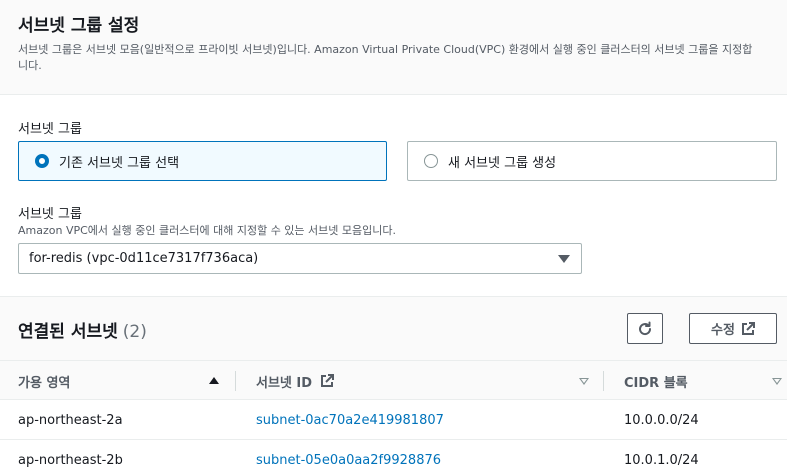 This screenshot has height=476, width=787. I want to click on radio-existing-label: 기존 서브넷 그룹 선택, so click(119, 163).